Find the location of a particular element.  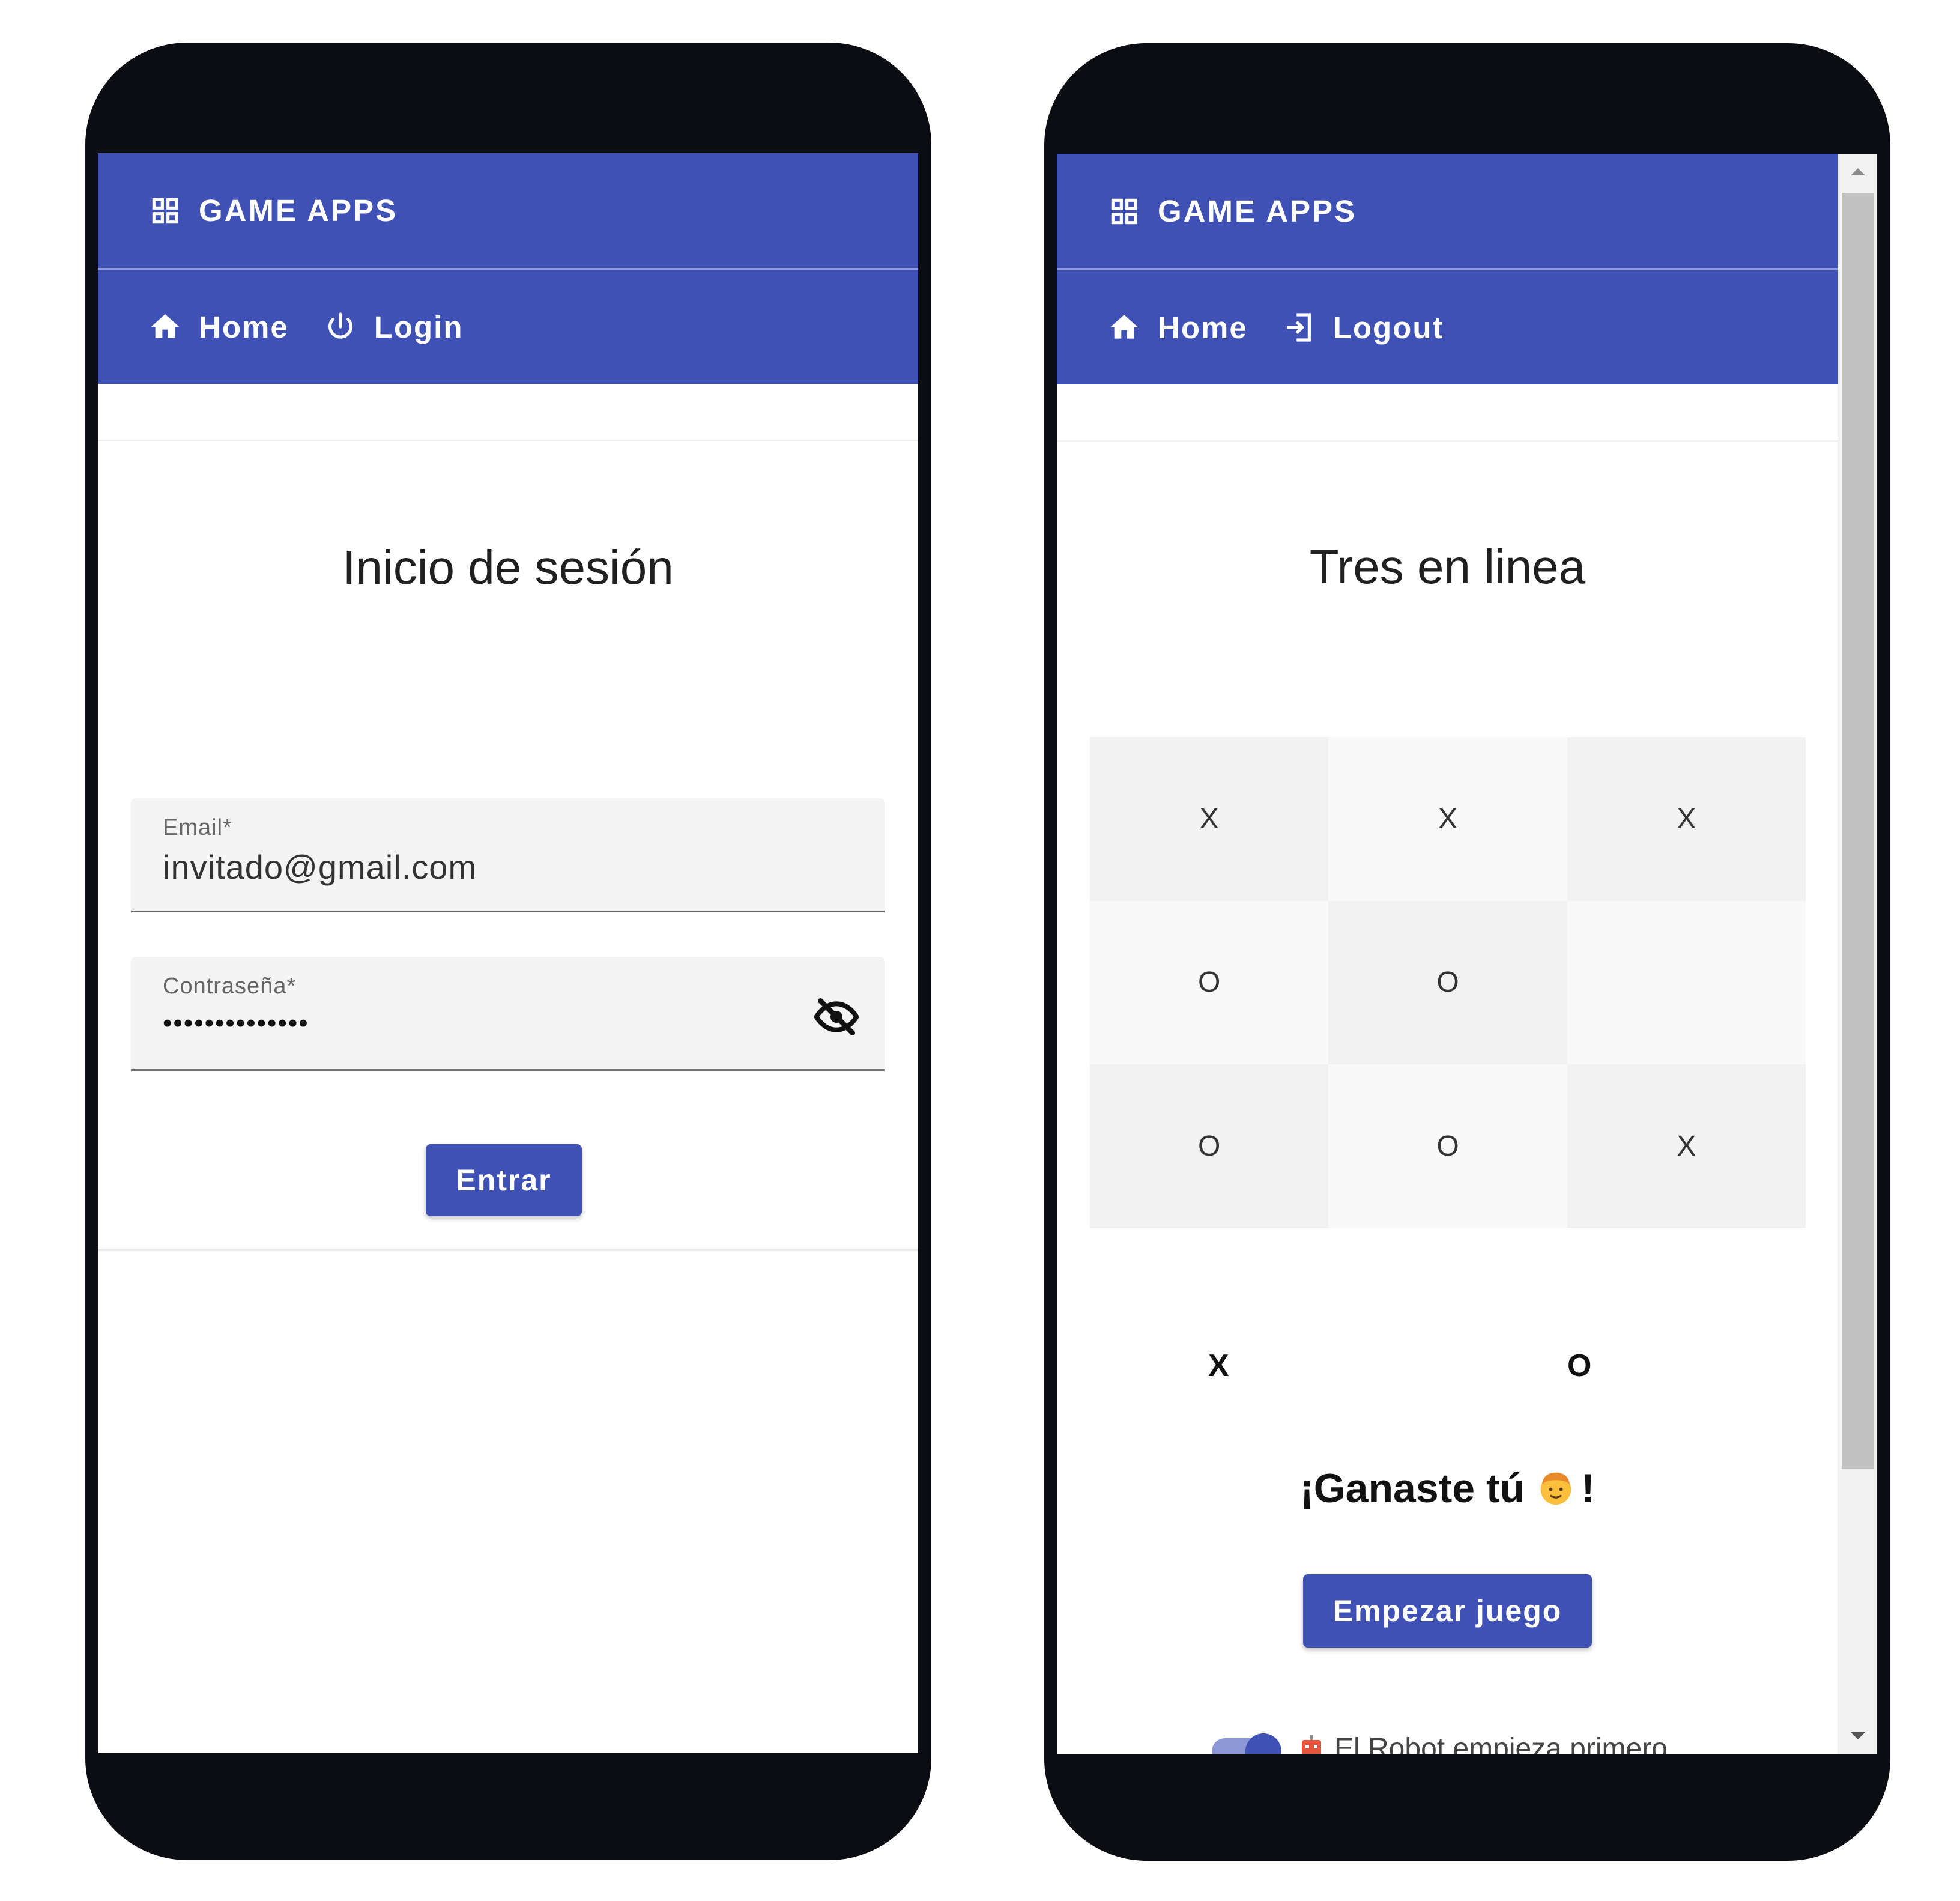

scrollbar is located at coordinates (1857, 954).